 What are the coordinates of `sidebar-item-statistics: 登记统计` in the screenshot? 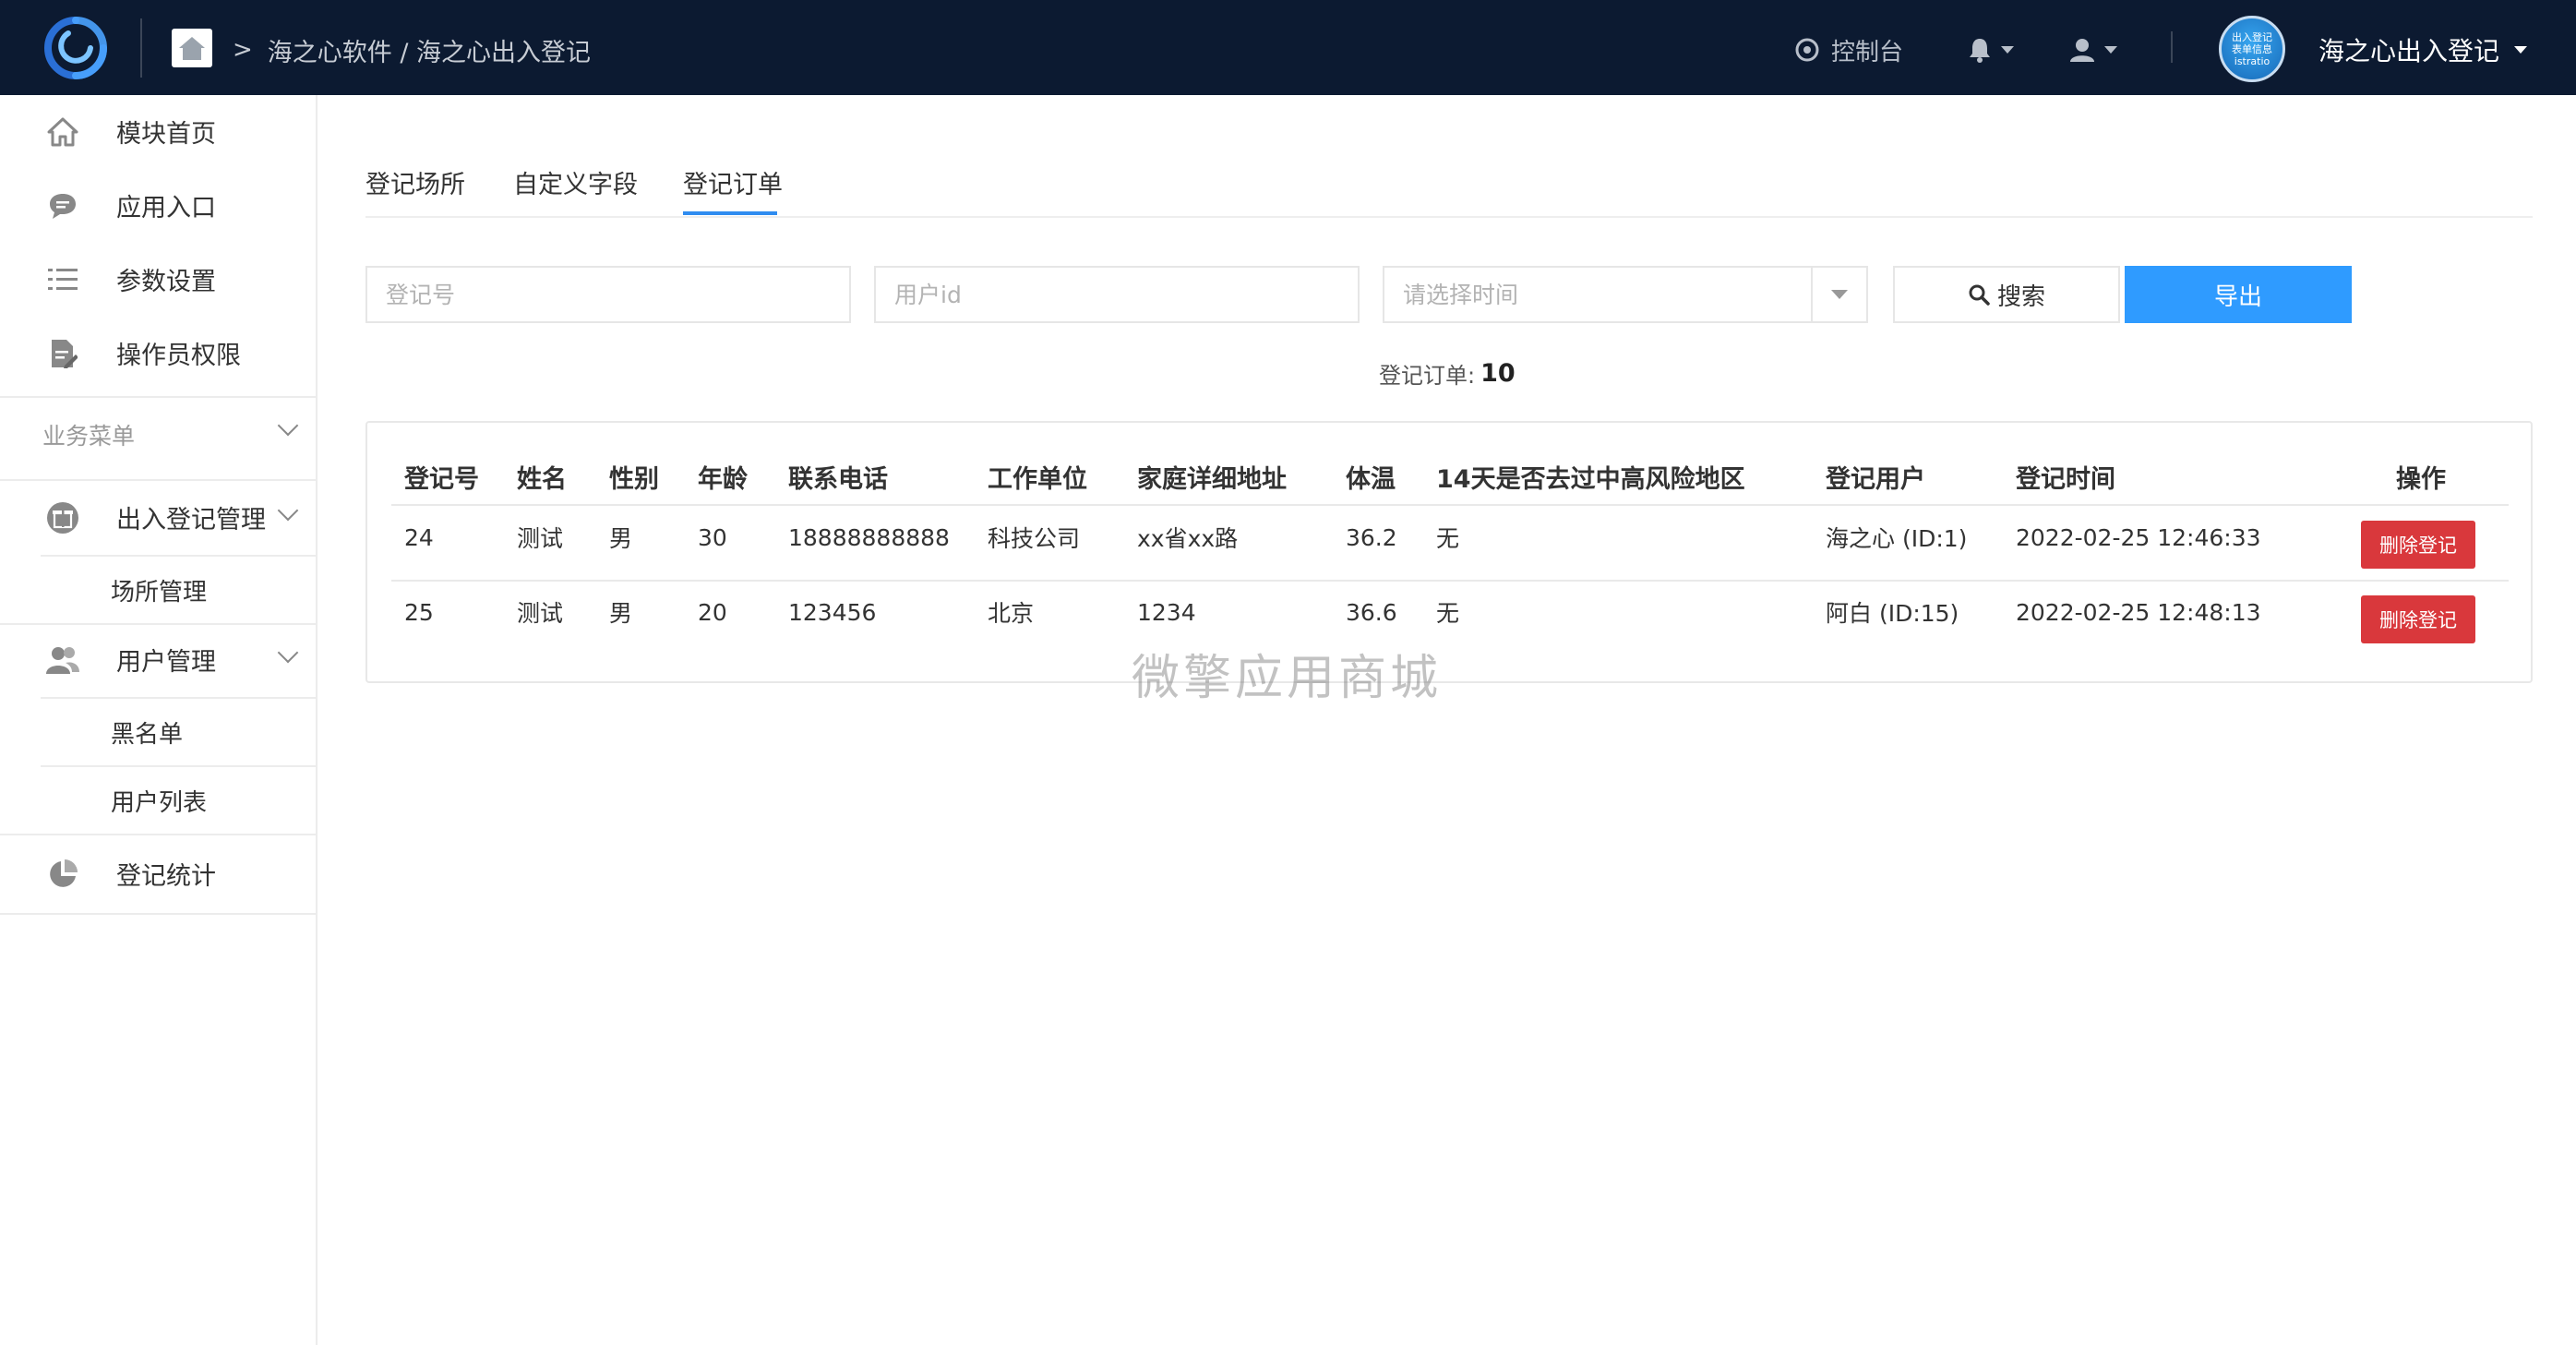 It's located at (158, 874).